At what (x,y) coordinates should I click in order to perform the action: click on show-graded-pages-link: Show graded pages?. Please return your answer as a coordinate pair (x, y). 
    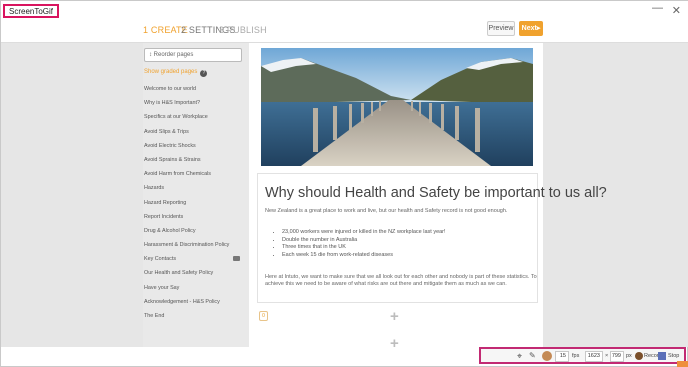
    Looking at the image, I should click on (176, 73).